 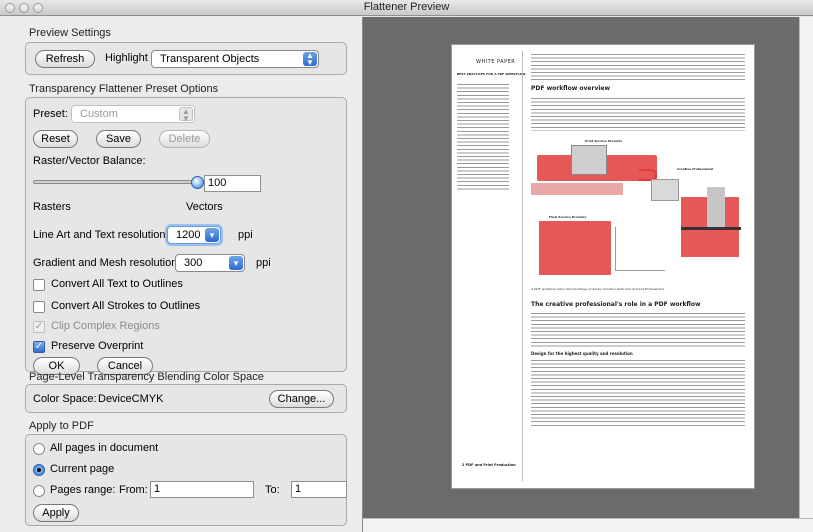 What do you see at coordinates (640, 249) in the screenshot?
I see `layout-graphic` at bounding box center [640, 249].